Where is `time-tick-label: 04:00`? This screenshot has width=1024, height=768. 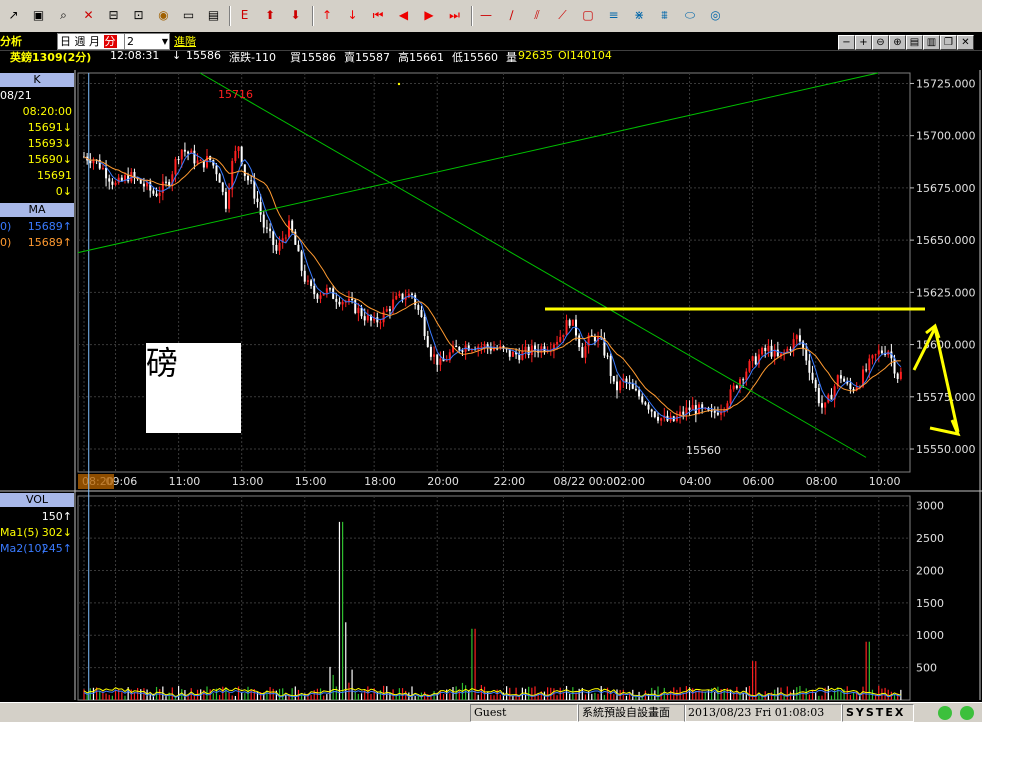
time-tick-label: 04:00 is located at coordinates (696, 481).